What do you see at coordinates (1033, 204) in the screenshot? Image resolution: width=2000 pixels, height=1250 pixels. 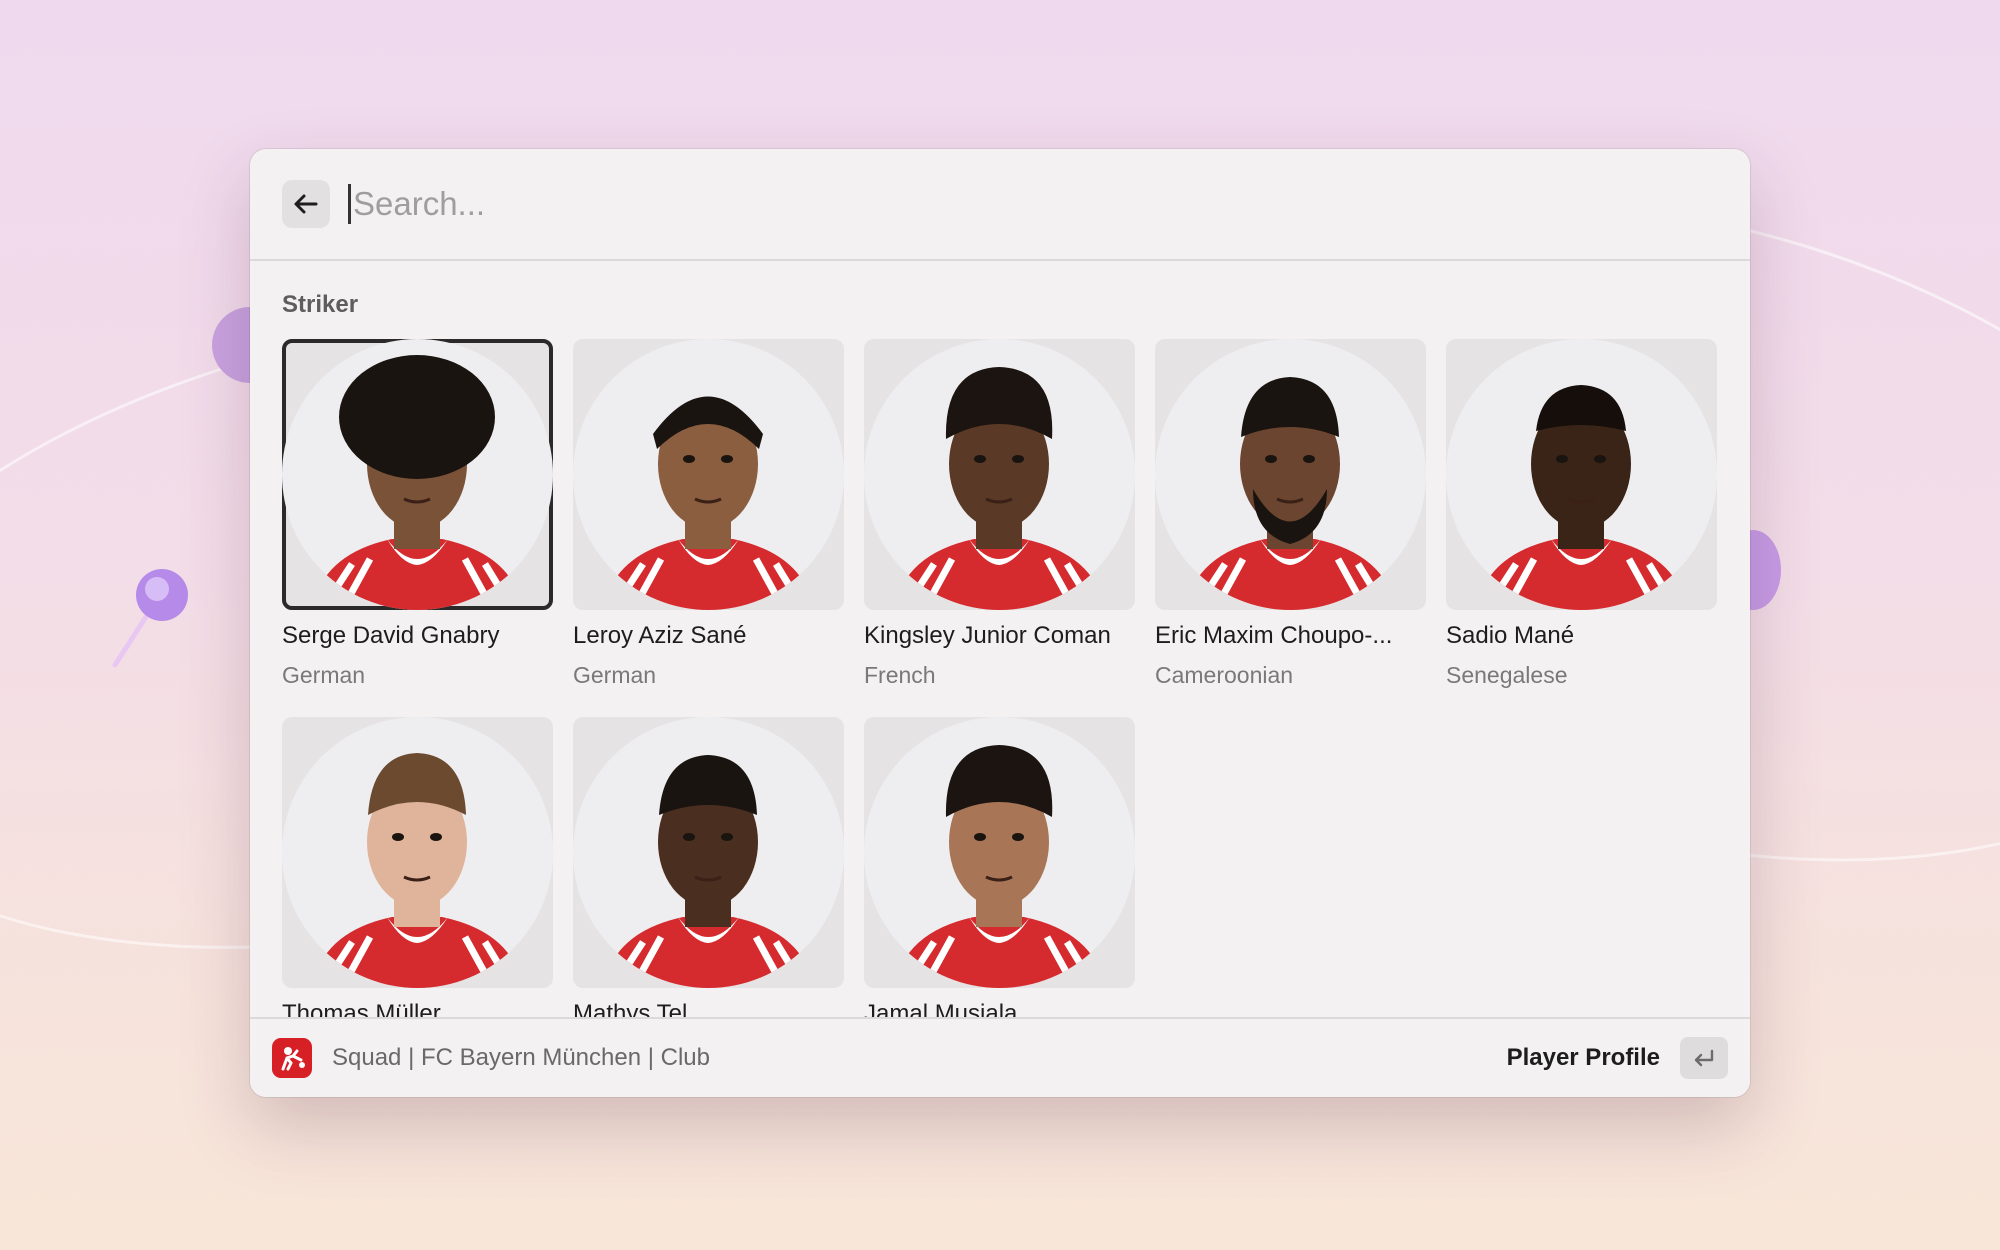 I see `search-input` at bounding box center [1033, 204].